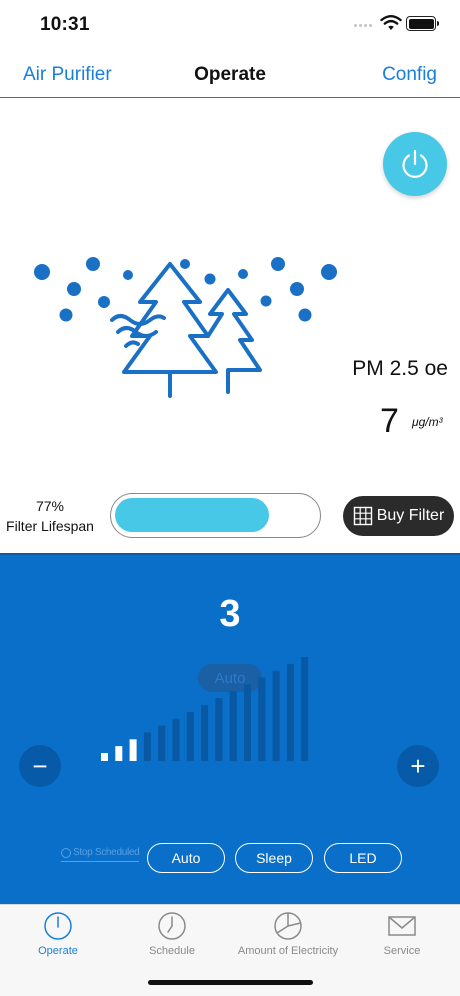 The height and width of the screenshot is (996, 460). Describe the element at coordinates (363, 858) in the screenshot. I see `led-mode-button: LED` at that location.